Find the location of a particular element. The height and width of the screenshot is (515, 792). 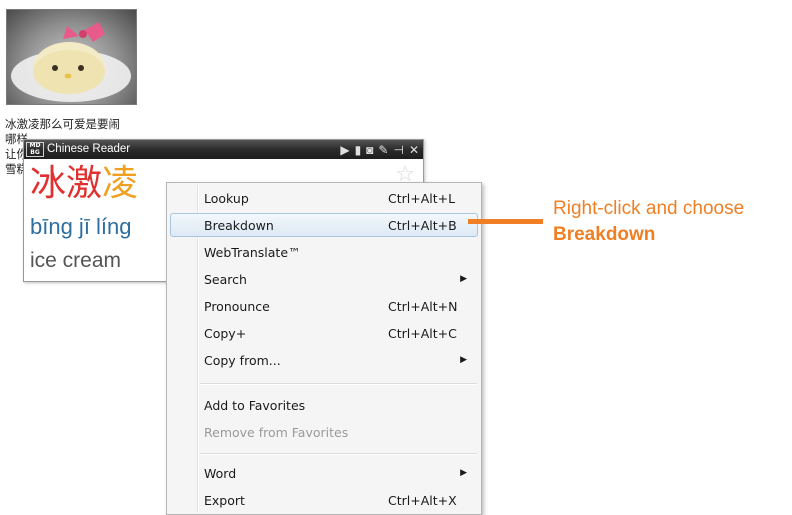

menu-item-label: Add to Favorites is located at coordinates (255, 405).